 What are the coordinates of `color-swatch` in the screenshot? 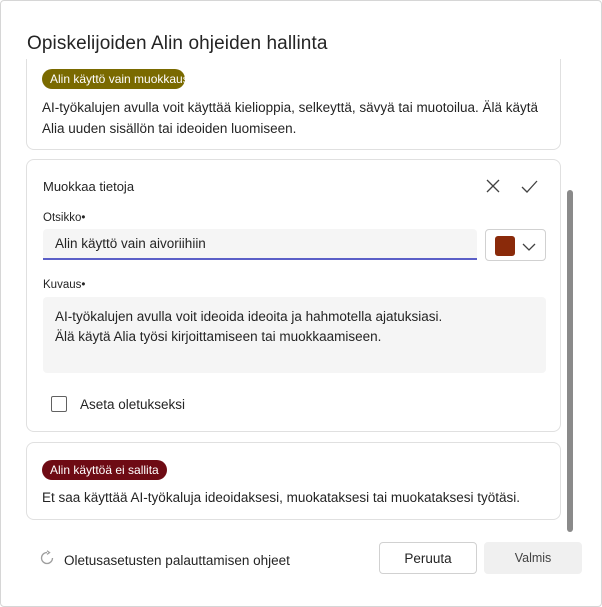 It's located at (505, 246).